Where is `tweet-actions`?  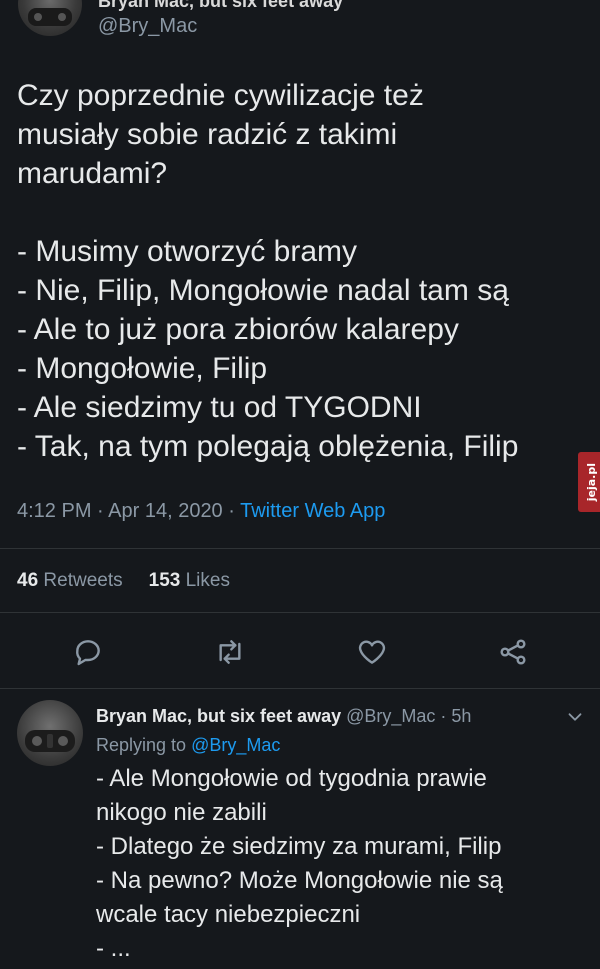 tweet-actions is located at coordinates (300, 653).